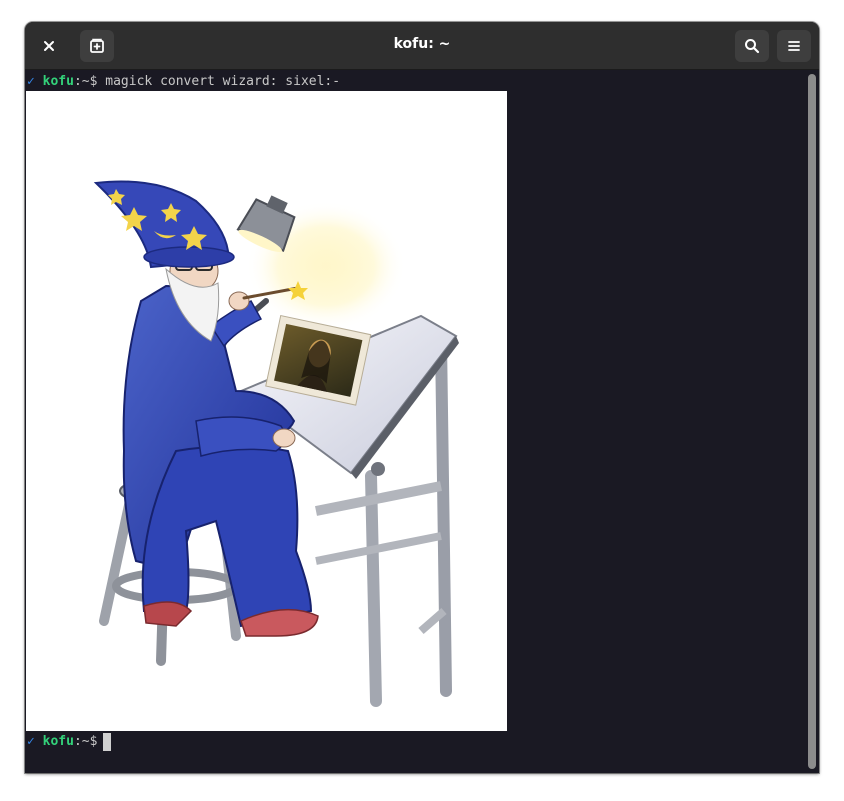  What do you see at coordinates (219, 81) in the screenshot?
I see `command-text: magick convert wizard: sixel:-` at bounding box center [219, 81].